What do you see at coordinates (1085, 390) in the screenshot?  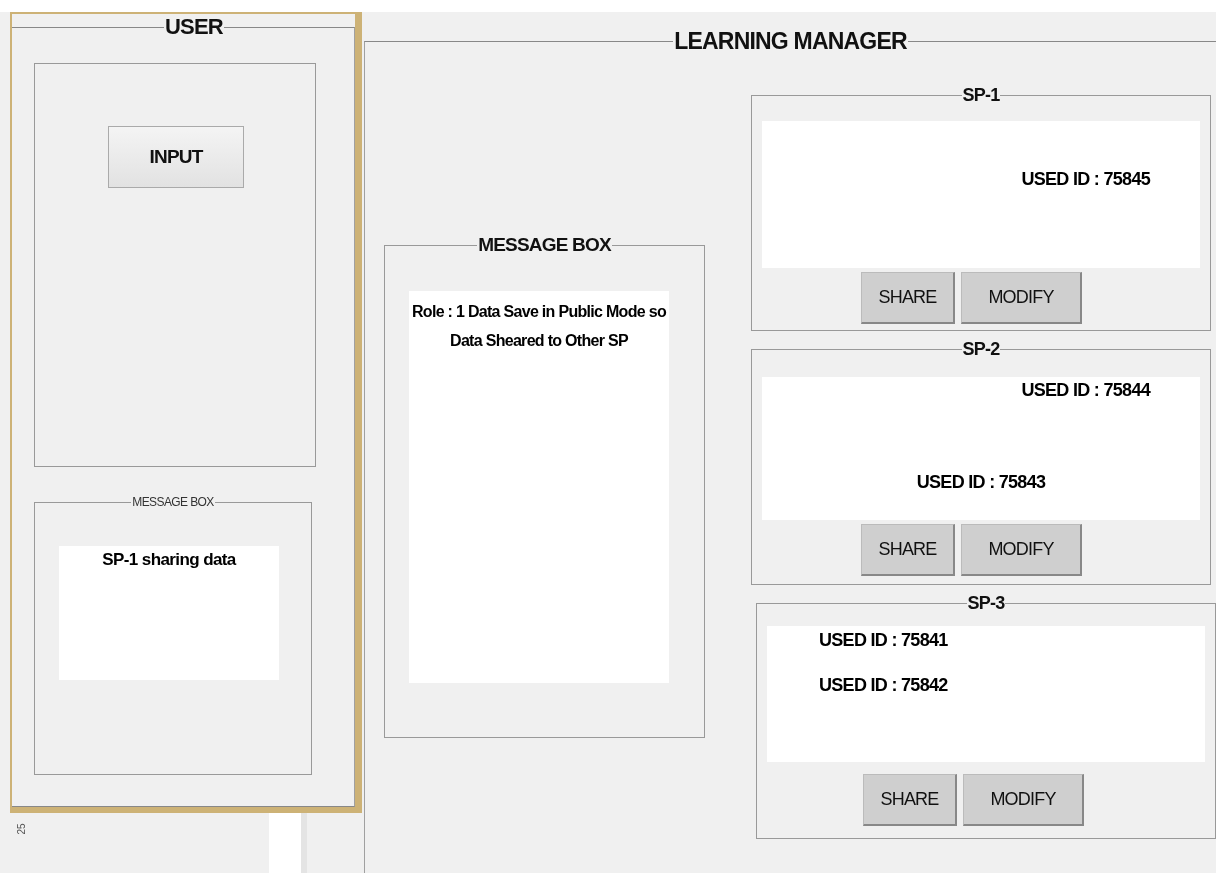 I see `user-id-text: USED ID : 75844` at bounding box center [1085, 390].